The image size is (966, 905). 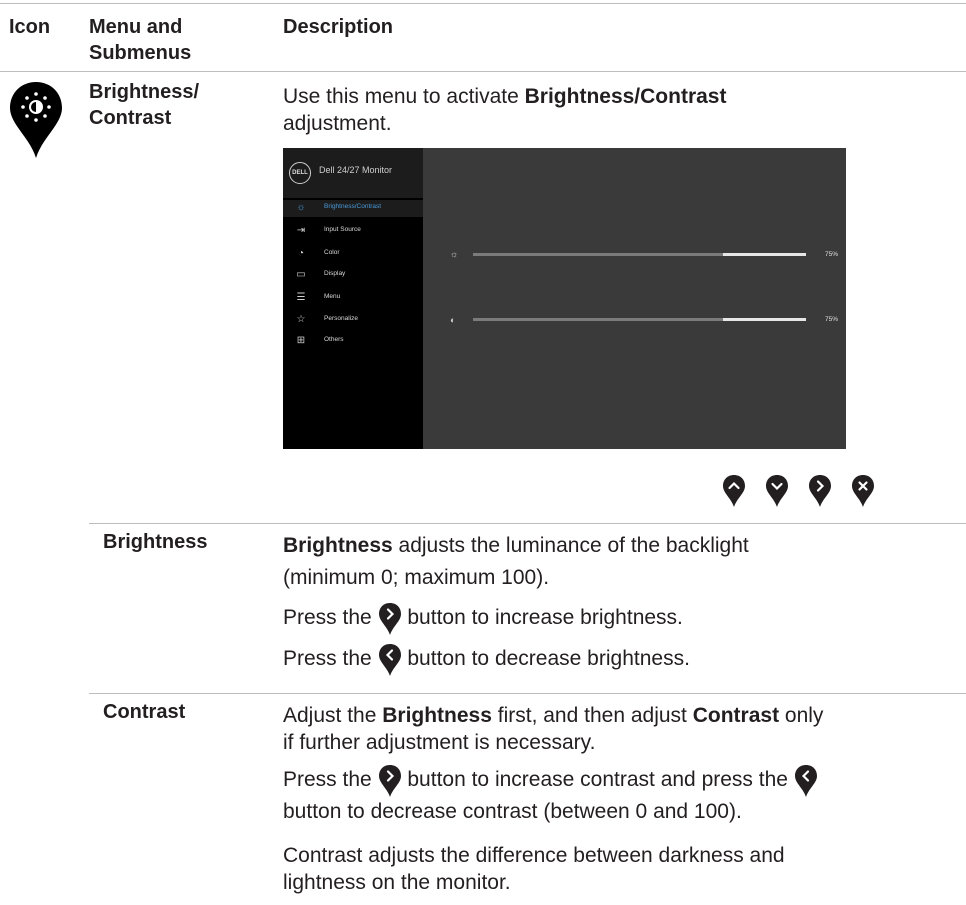 What do you see at coordinates (155, 542) in the screenshot?
I see `menu-brightness: Brightness` at bounding box center [155, 542].